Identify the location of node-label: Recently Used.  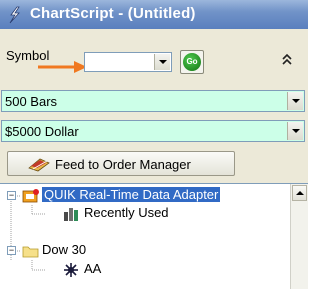
(126, 212).